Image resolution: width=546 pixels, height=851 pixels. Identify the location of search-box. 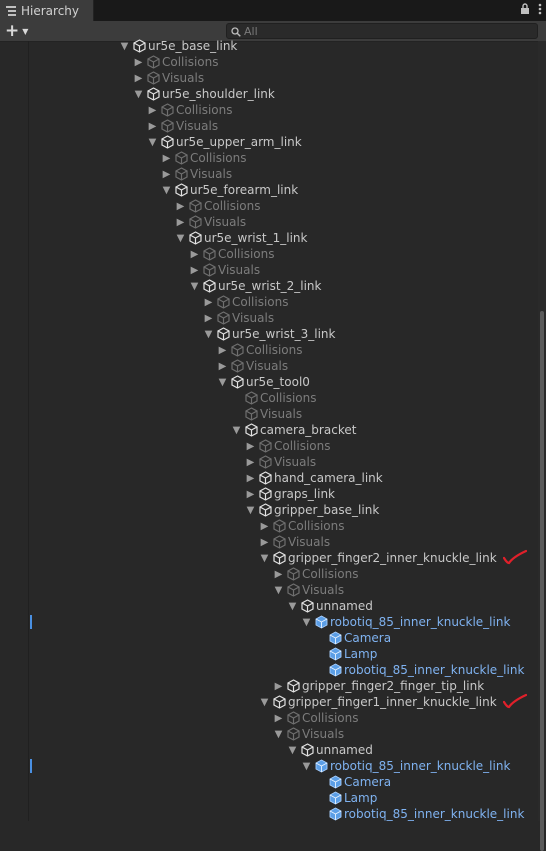
(382, 31).